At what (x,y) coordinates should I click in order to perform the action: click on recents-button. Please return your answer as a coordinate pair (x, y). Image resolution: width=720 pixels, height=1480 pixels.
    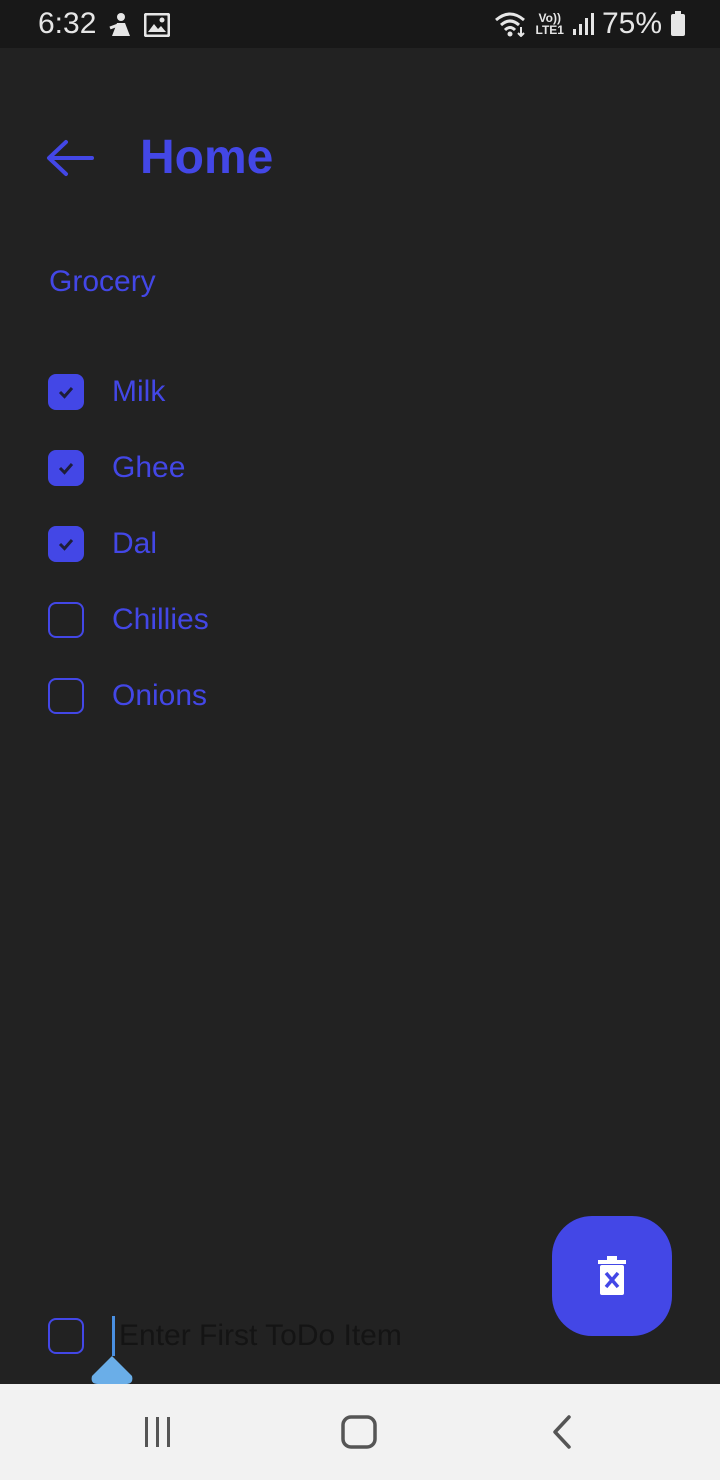
    Looking at the image, I should click on (158, 1432).